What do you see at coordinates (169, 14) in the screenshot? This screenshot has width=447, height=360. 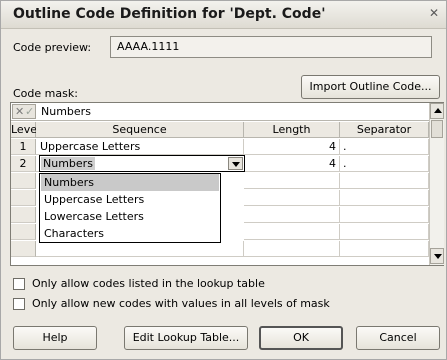 I see `dialog-title: Outline Code Definition for 'Dept. Code'` at bounding box center [169, 14].